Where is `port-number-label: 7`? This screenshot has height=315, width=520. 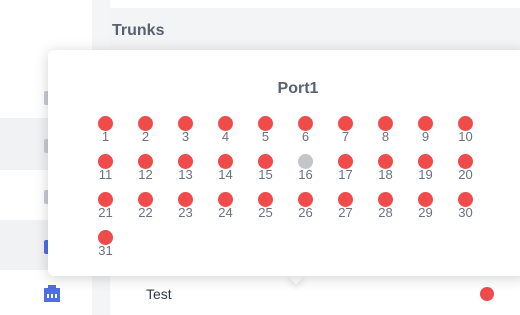 port-number-label: 7 is located at coordinates (345, 136).